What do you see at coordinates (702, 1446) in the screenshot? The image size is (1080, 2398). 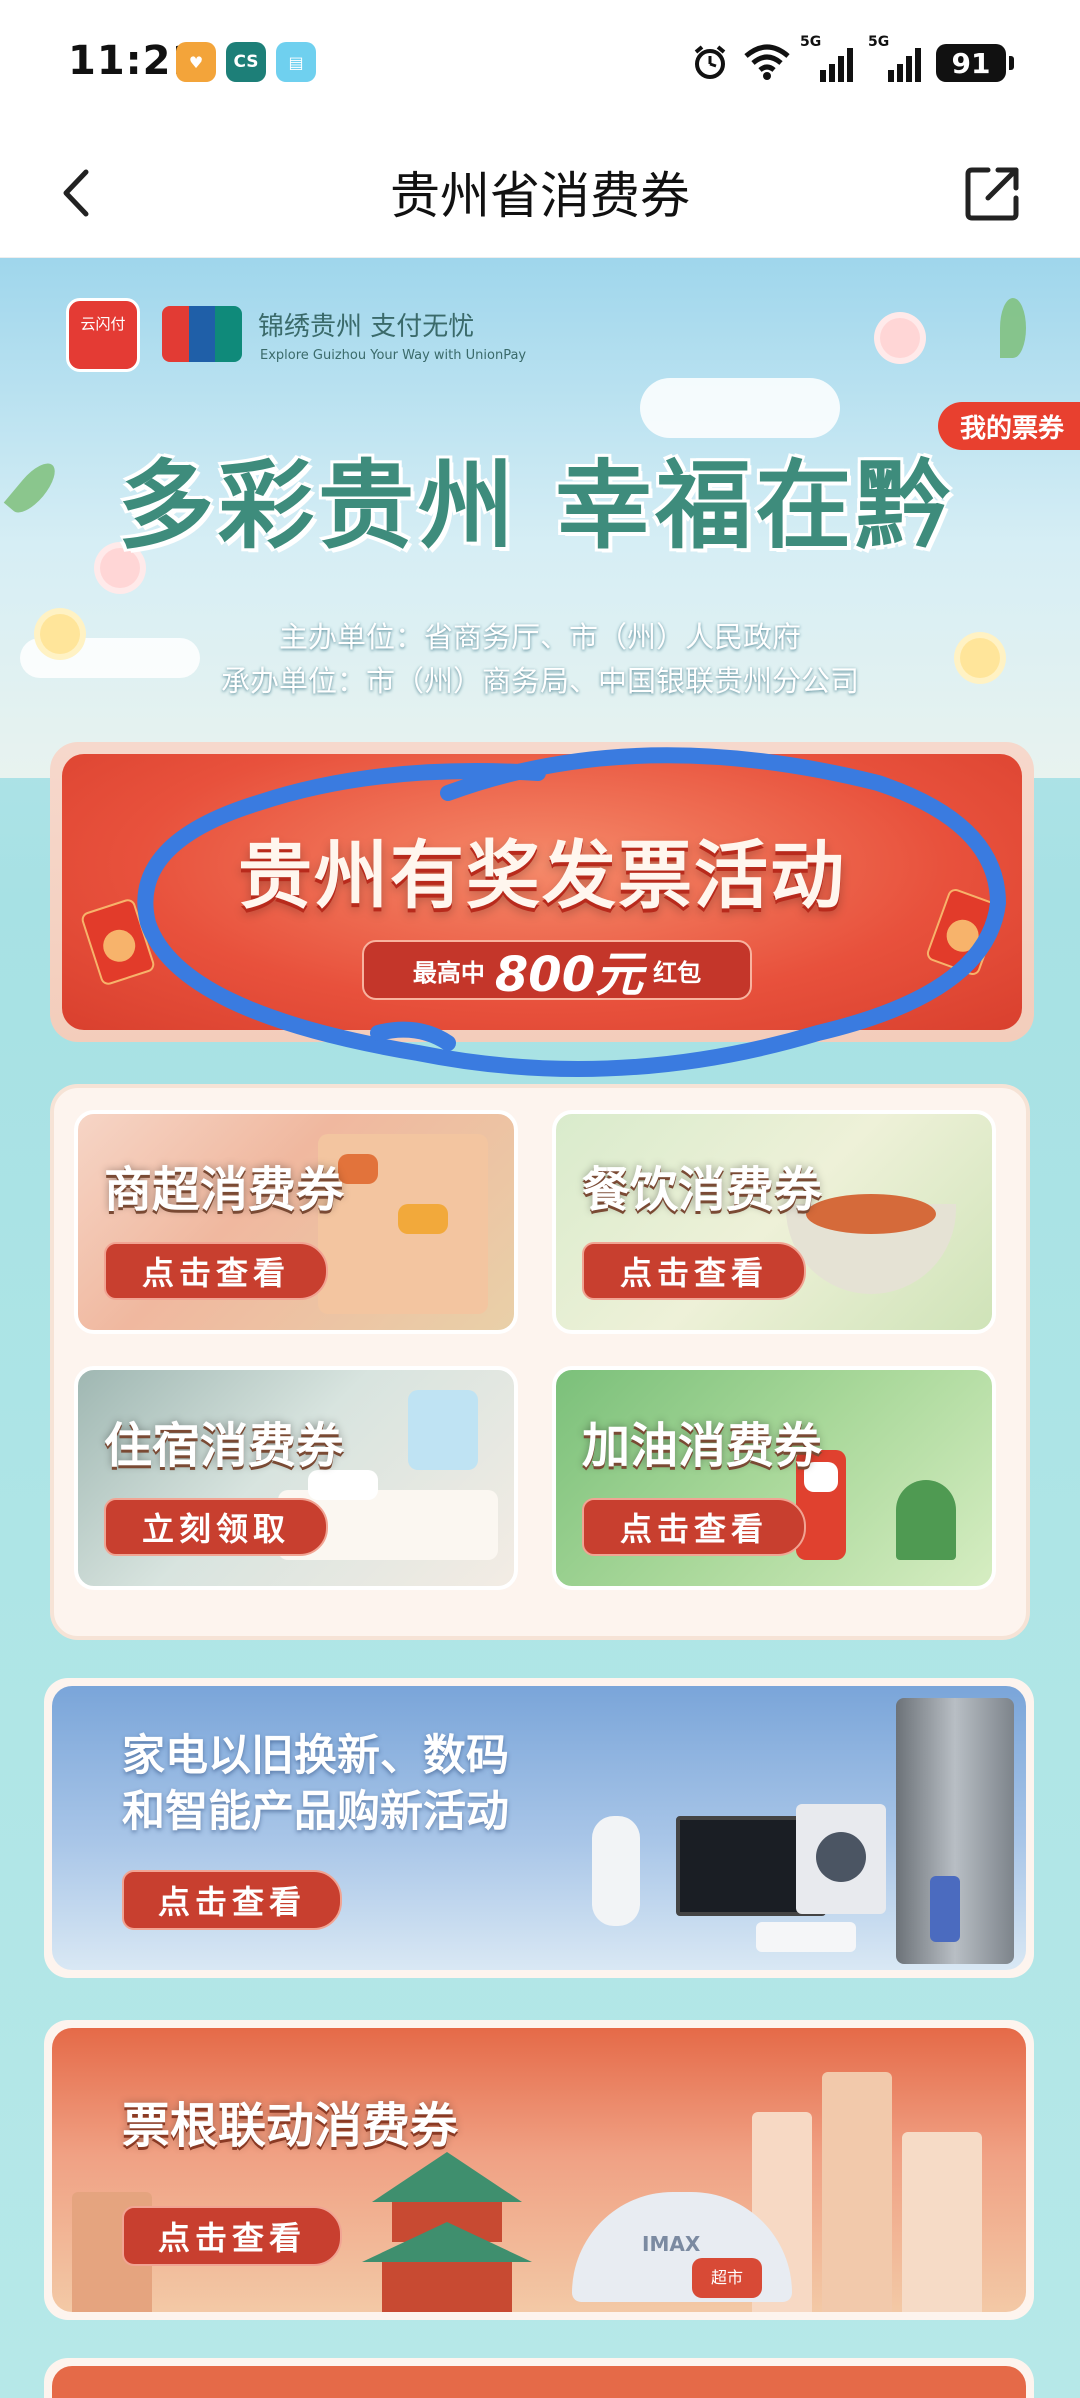 I see `voucher-title: 加油消费券` at bounding box center [702, 1446].